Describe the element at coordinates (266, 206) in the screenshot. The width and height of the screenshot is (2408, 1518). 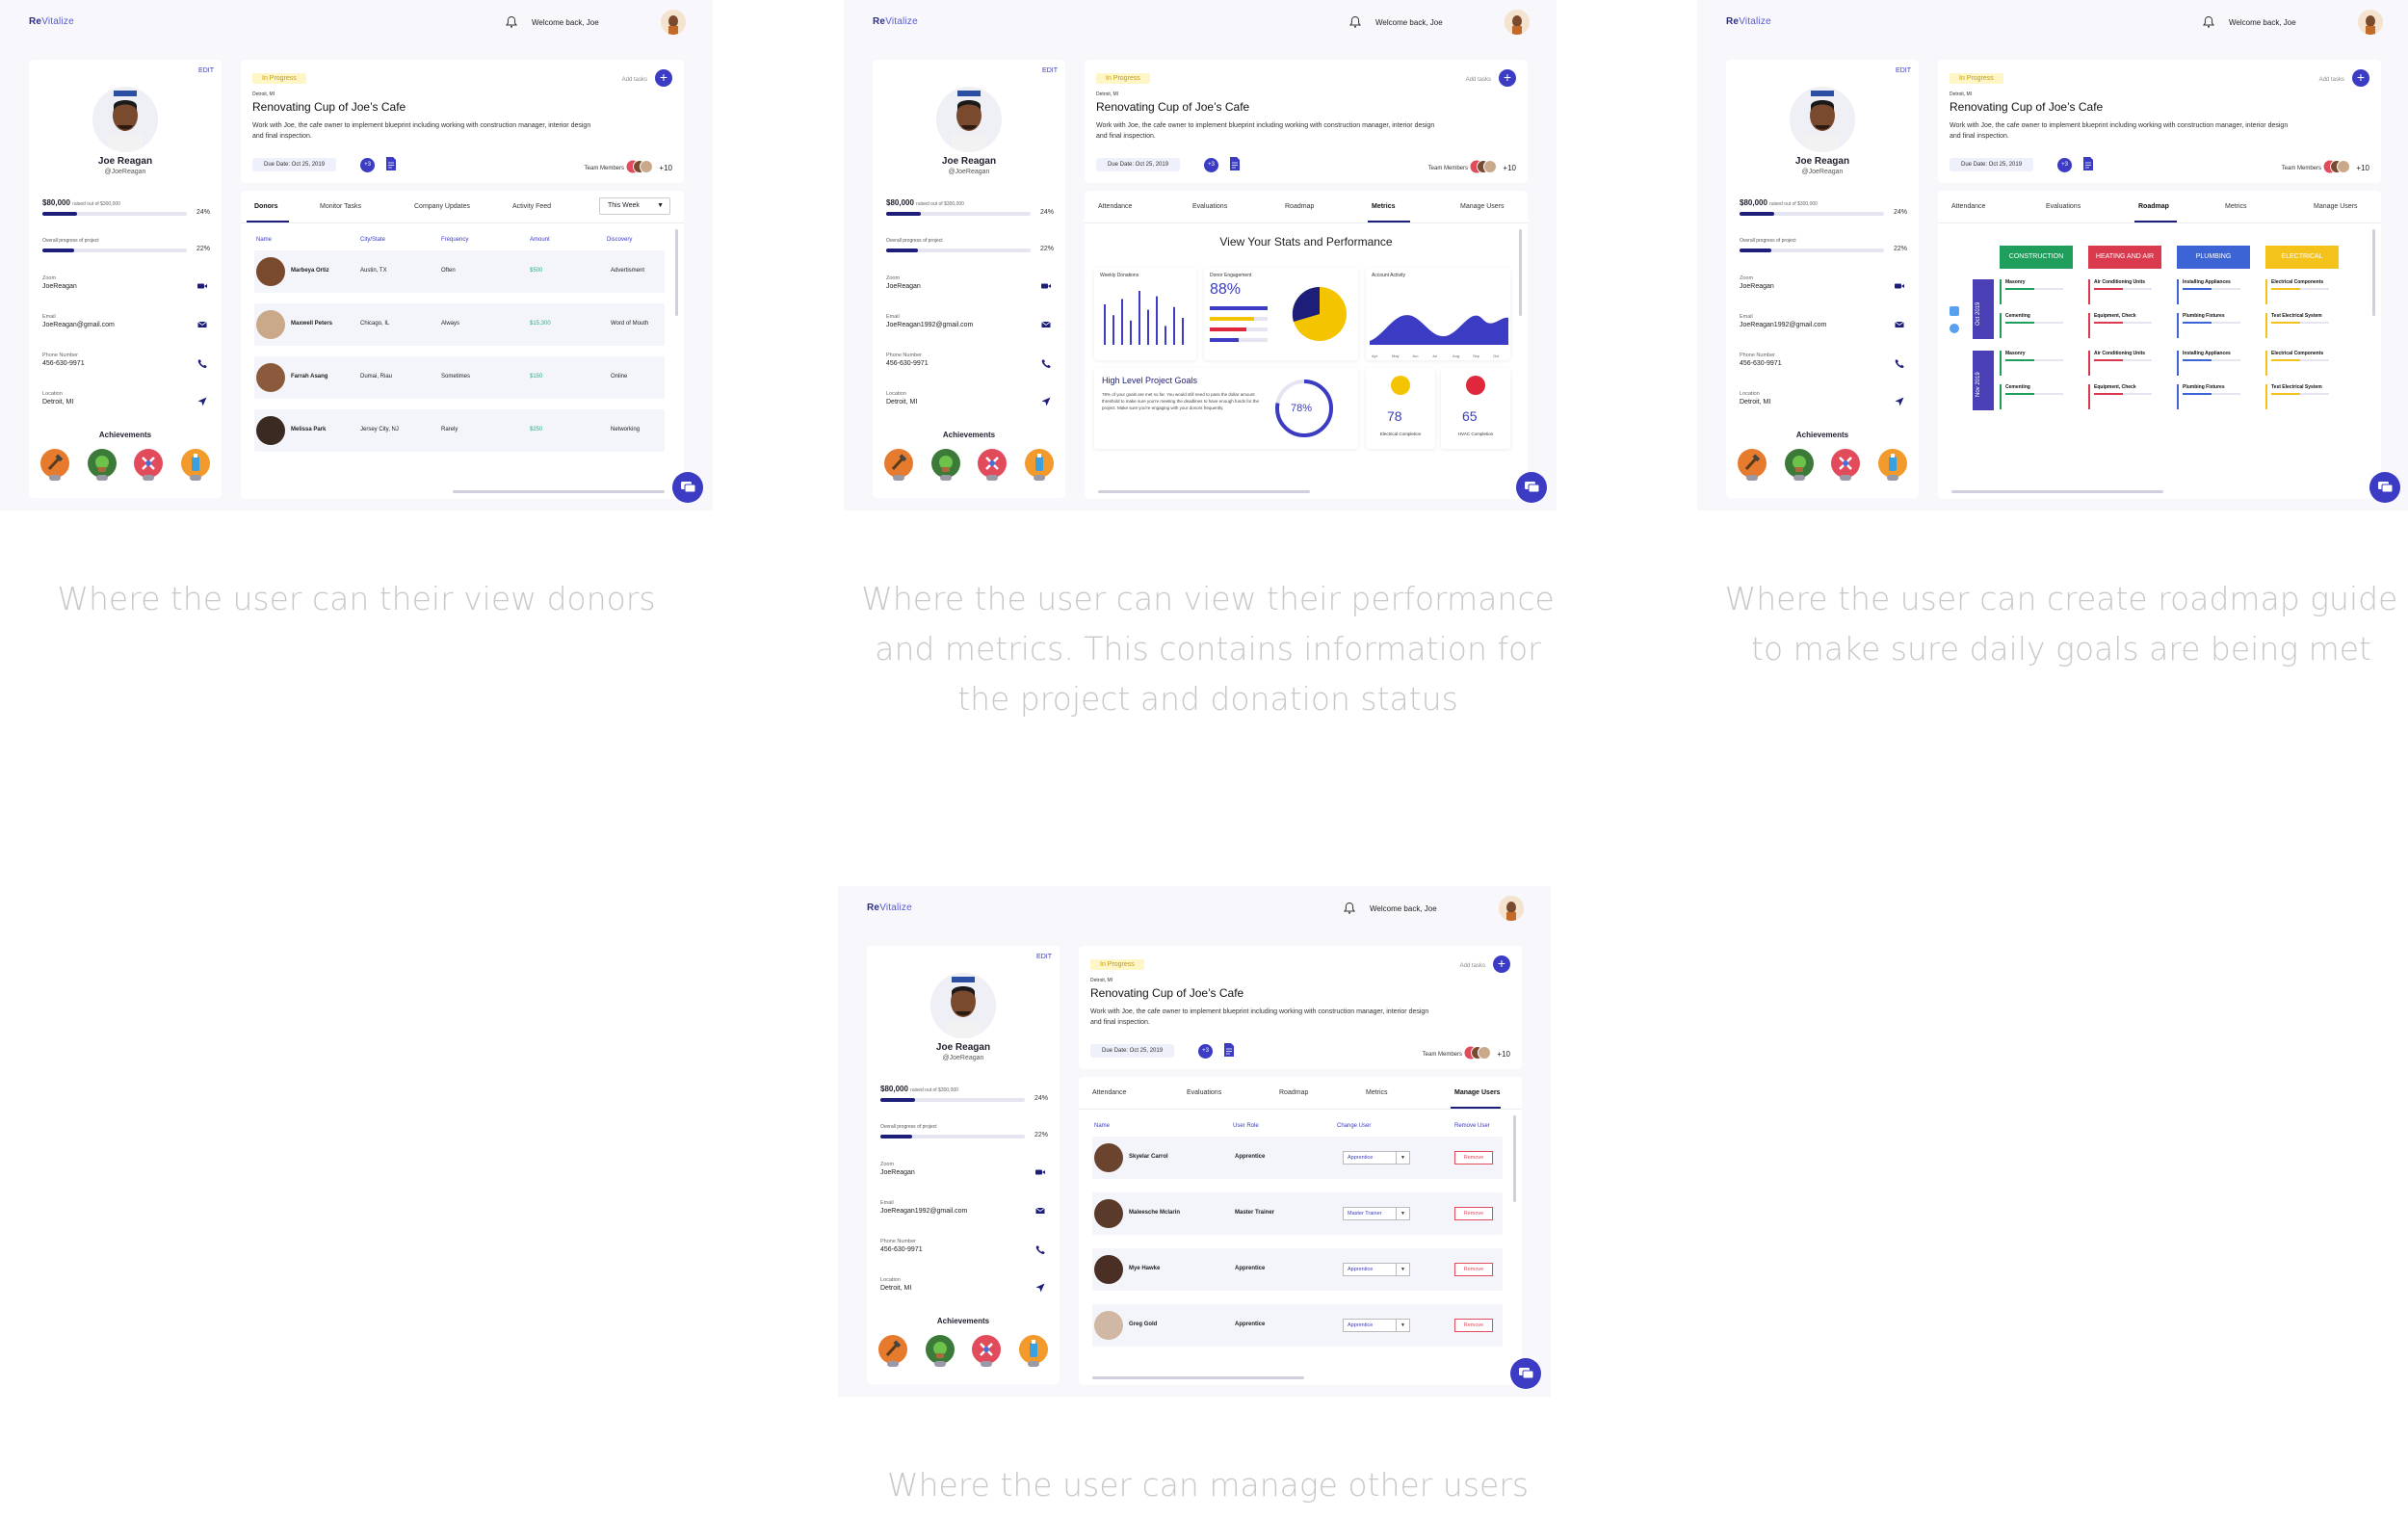
I see `tab-donors: Donors` at that location.